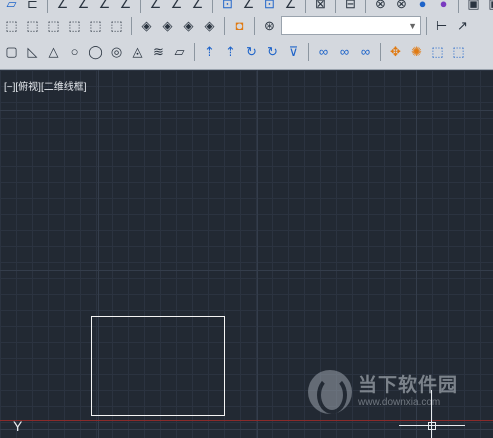  I want to click on 3d-align-icon: ⬚, so click(437, 51).